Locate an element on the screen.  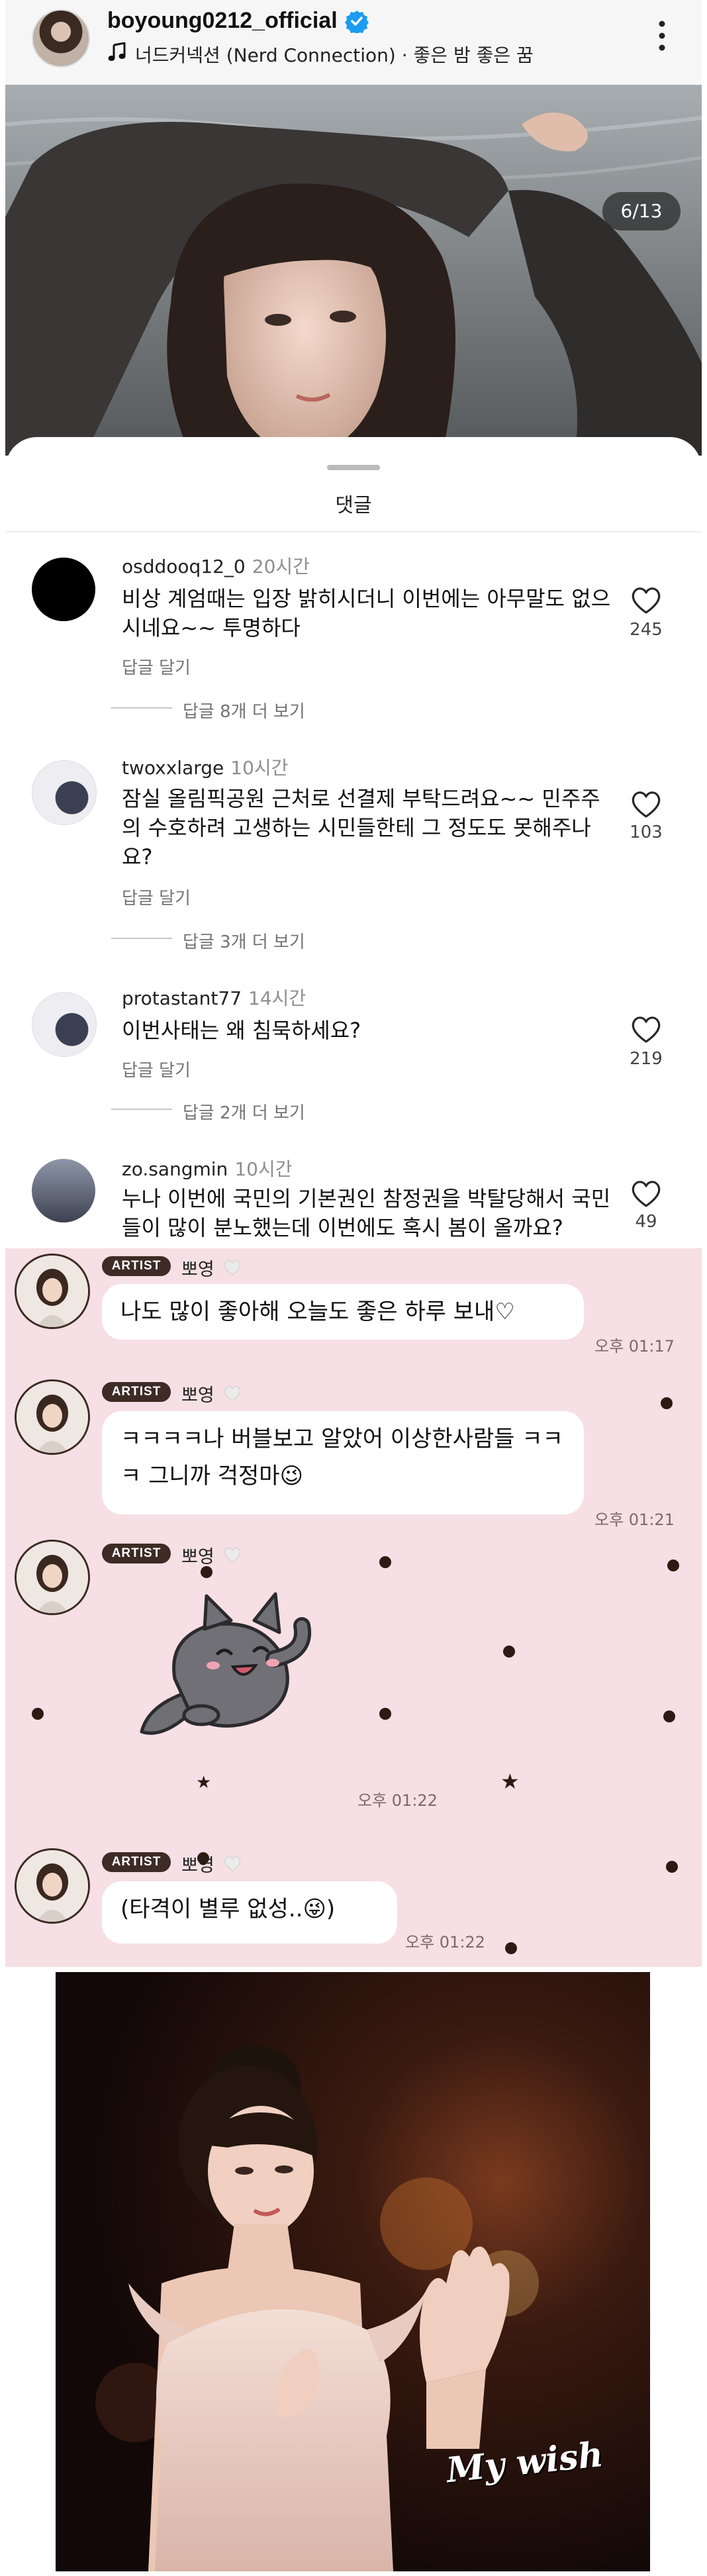
comment-text: 비상 계엄때는 입장 밝히시더니 이번에는 아무말도 없으시네요~~ 투명하다 is located at coordinates (366, 613).